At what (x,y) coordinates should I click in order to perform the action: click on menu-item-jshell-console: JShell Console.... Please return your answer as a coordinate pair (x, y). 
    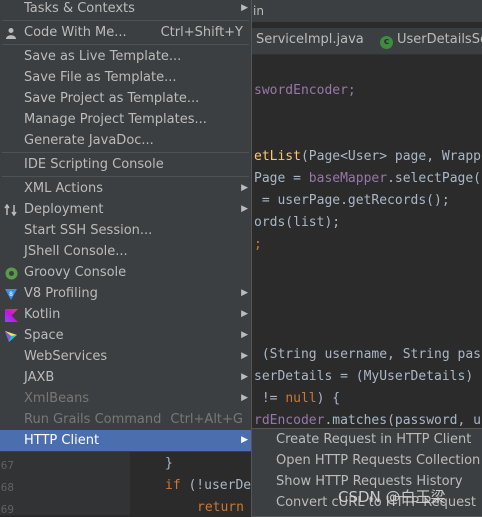
    Looking at the image, I should click on (125, 251).